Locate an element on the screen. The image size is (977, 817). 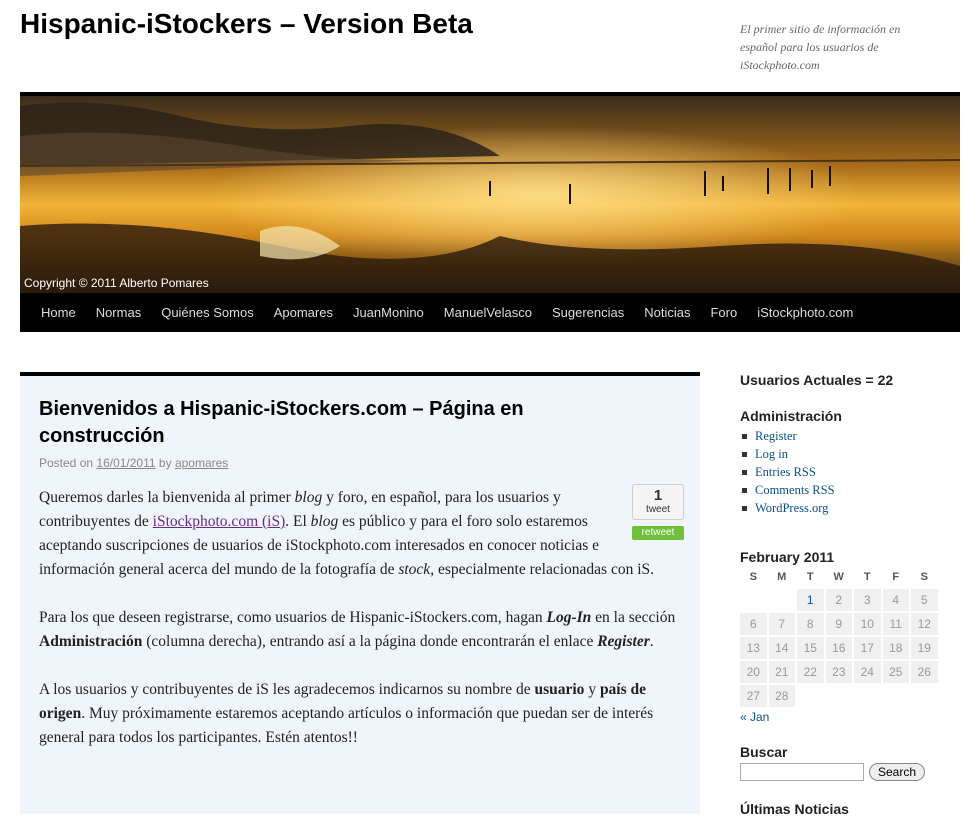
login-link: Log in is located at coordinates (771, 454).